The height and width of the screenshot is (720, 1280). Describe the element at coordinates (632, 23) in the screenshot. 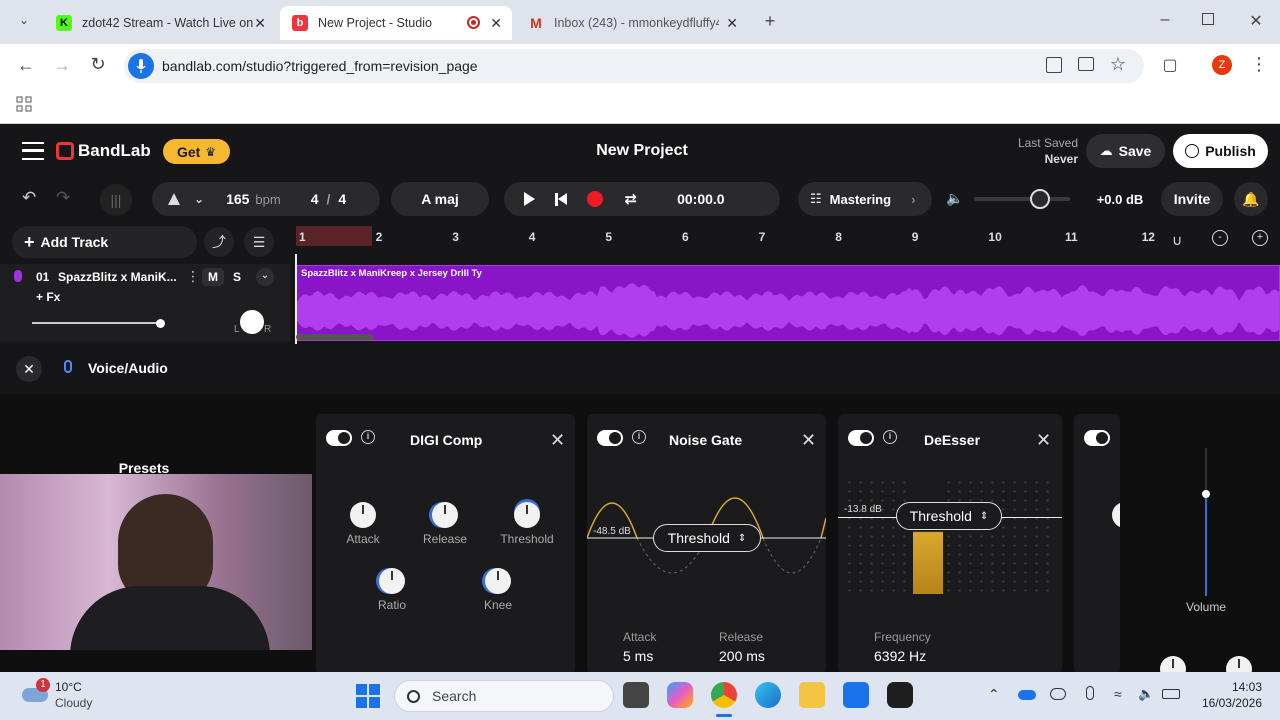

I see `browser-tab: M Inbox (243) - mmonkeydfluffy4 ✕` at that location.